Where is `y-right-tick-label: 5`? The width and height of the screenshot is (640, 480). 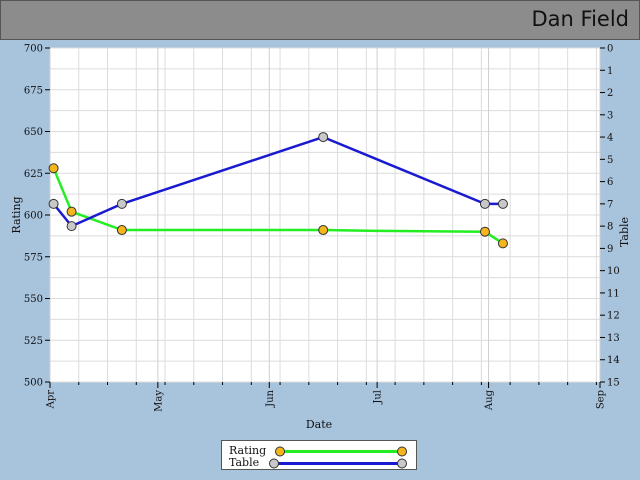
y-right-tick-label: 5 is located at coordinates (610, 160).